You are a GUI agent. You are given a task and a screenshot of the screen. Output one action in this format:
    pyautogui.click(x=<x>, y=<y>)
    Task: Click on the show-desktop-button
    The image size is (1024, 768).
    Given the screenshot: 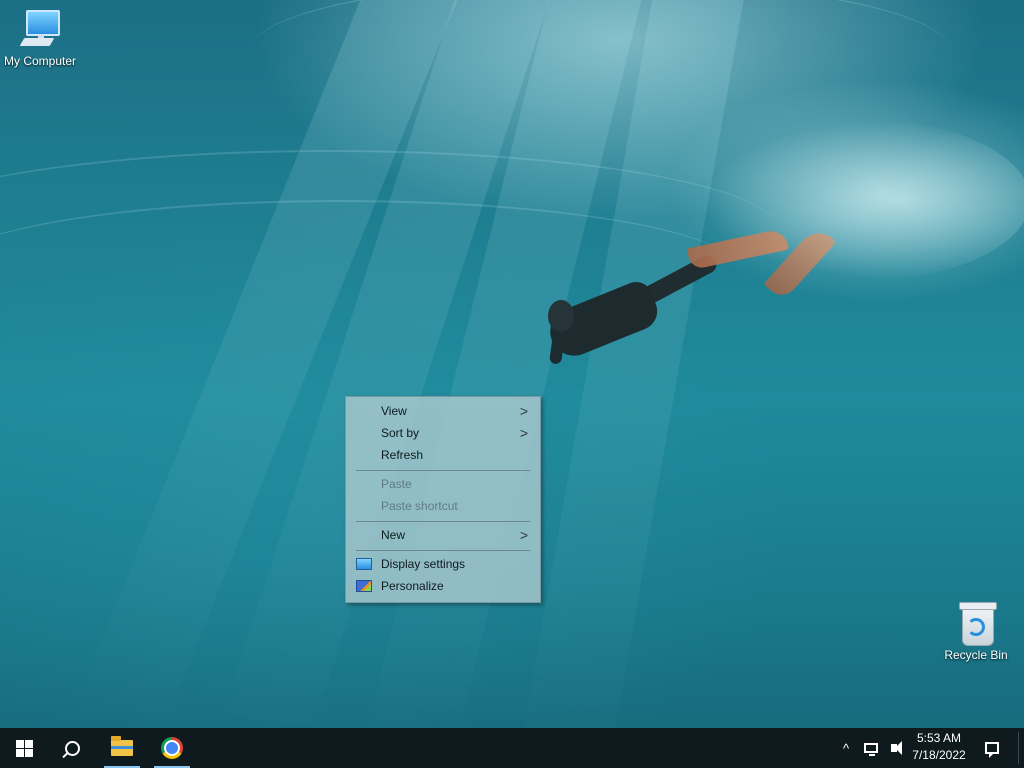 What is the action you would take?
    pyautogui.click(x=1018, y=748)
    